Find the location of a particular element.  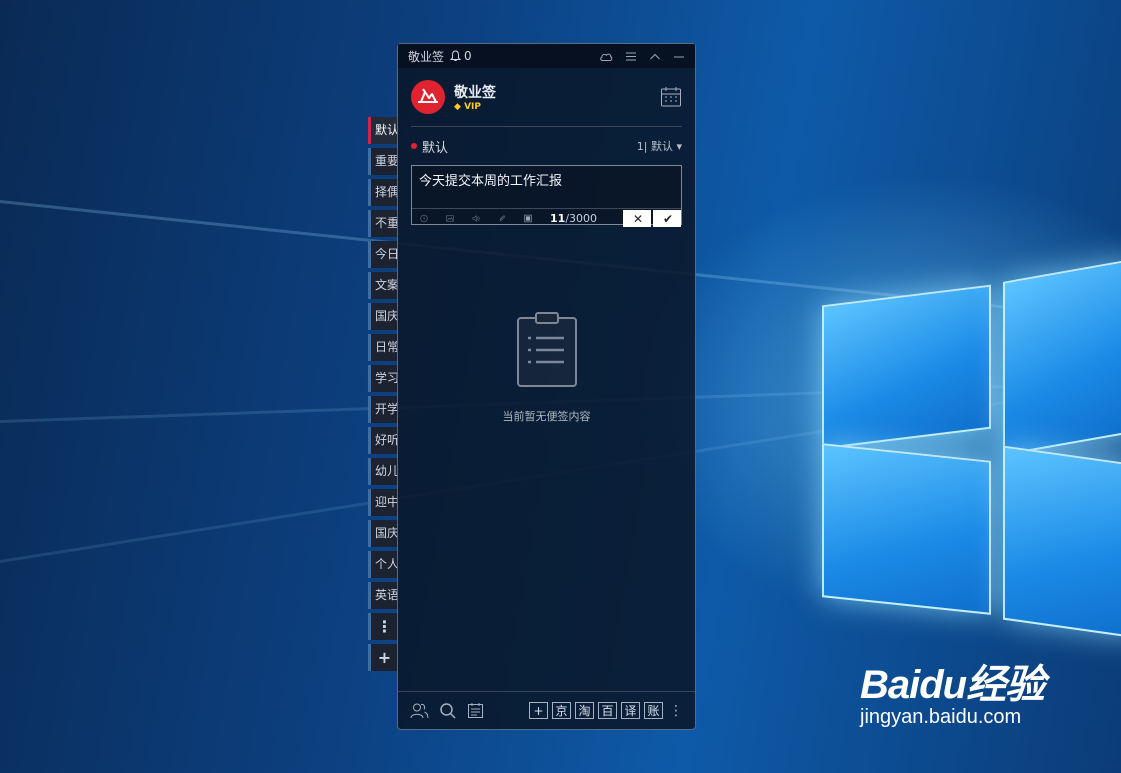

side-tab-10: 好听 is located at coordinates (383, 440).